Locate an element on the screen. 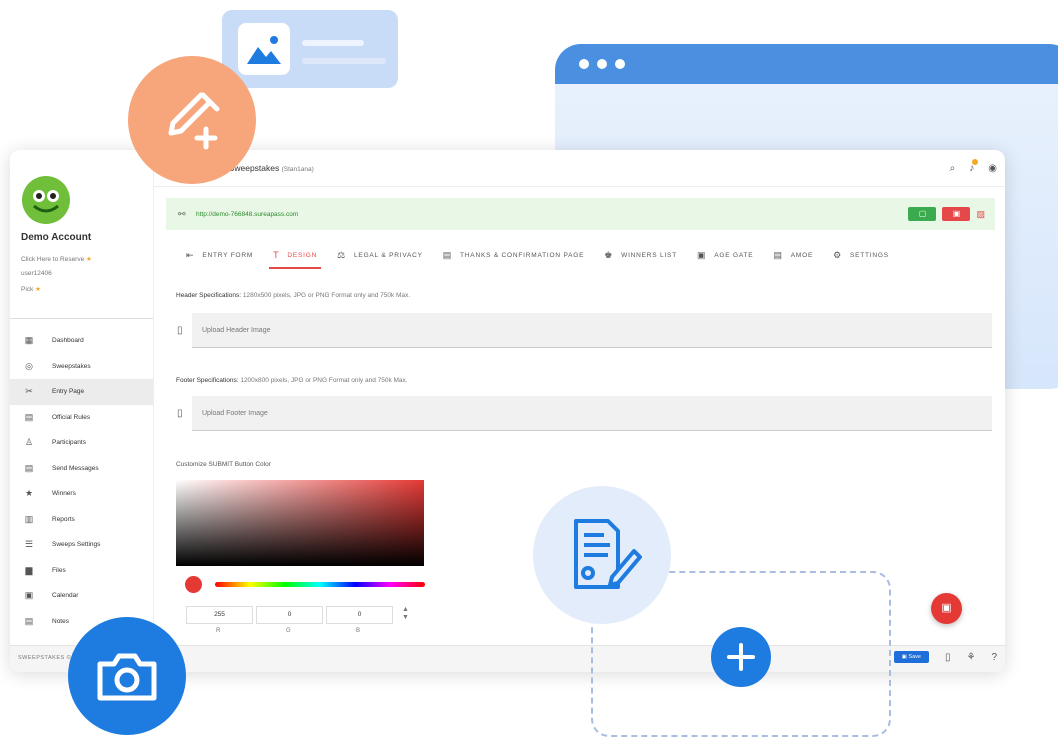 The width and height of the screenshot is (1058, 739). sidebar-item-label: Reports is located at coordinates (63, 519).